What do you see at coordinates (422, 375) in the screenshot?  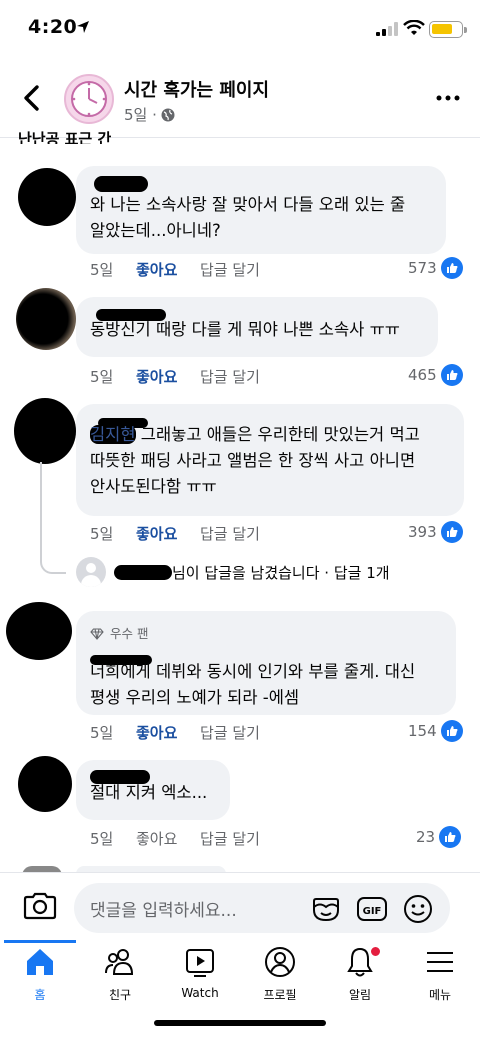 I see `like-count: 465` at bounding box center [422, 375].